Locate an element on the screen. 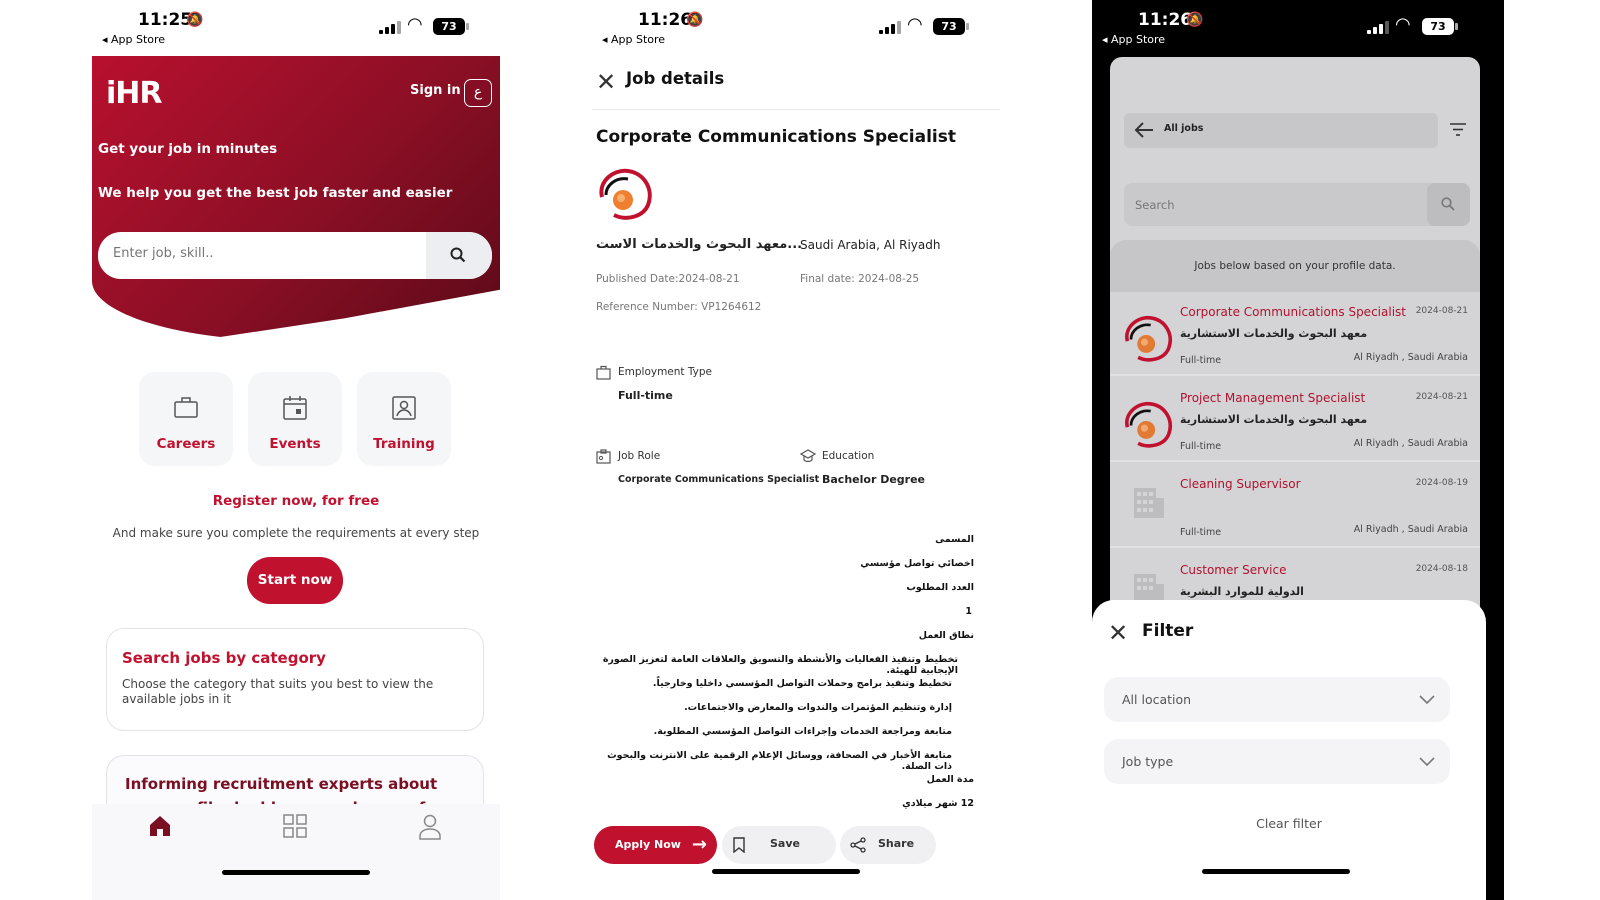 The image size is (1600, 900). job-role-value: Corporate Communications Specialist is located at coordinates (719, 479).